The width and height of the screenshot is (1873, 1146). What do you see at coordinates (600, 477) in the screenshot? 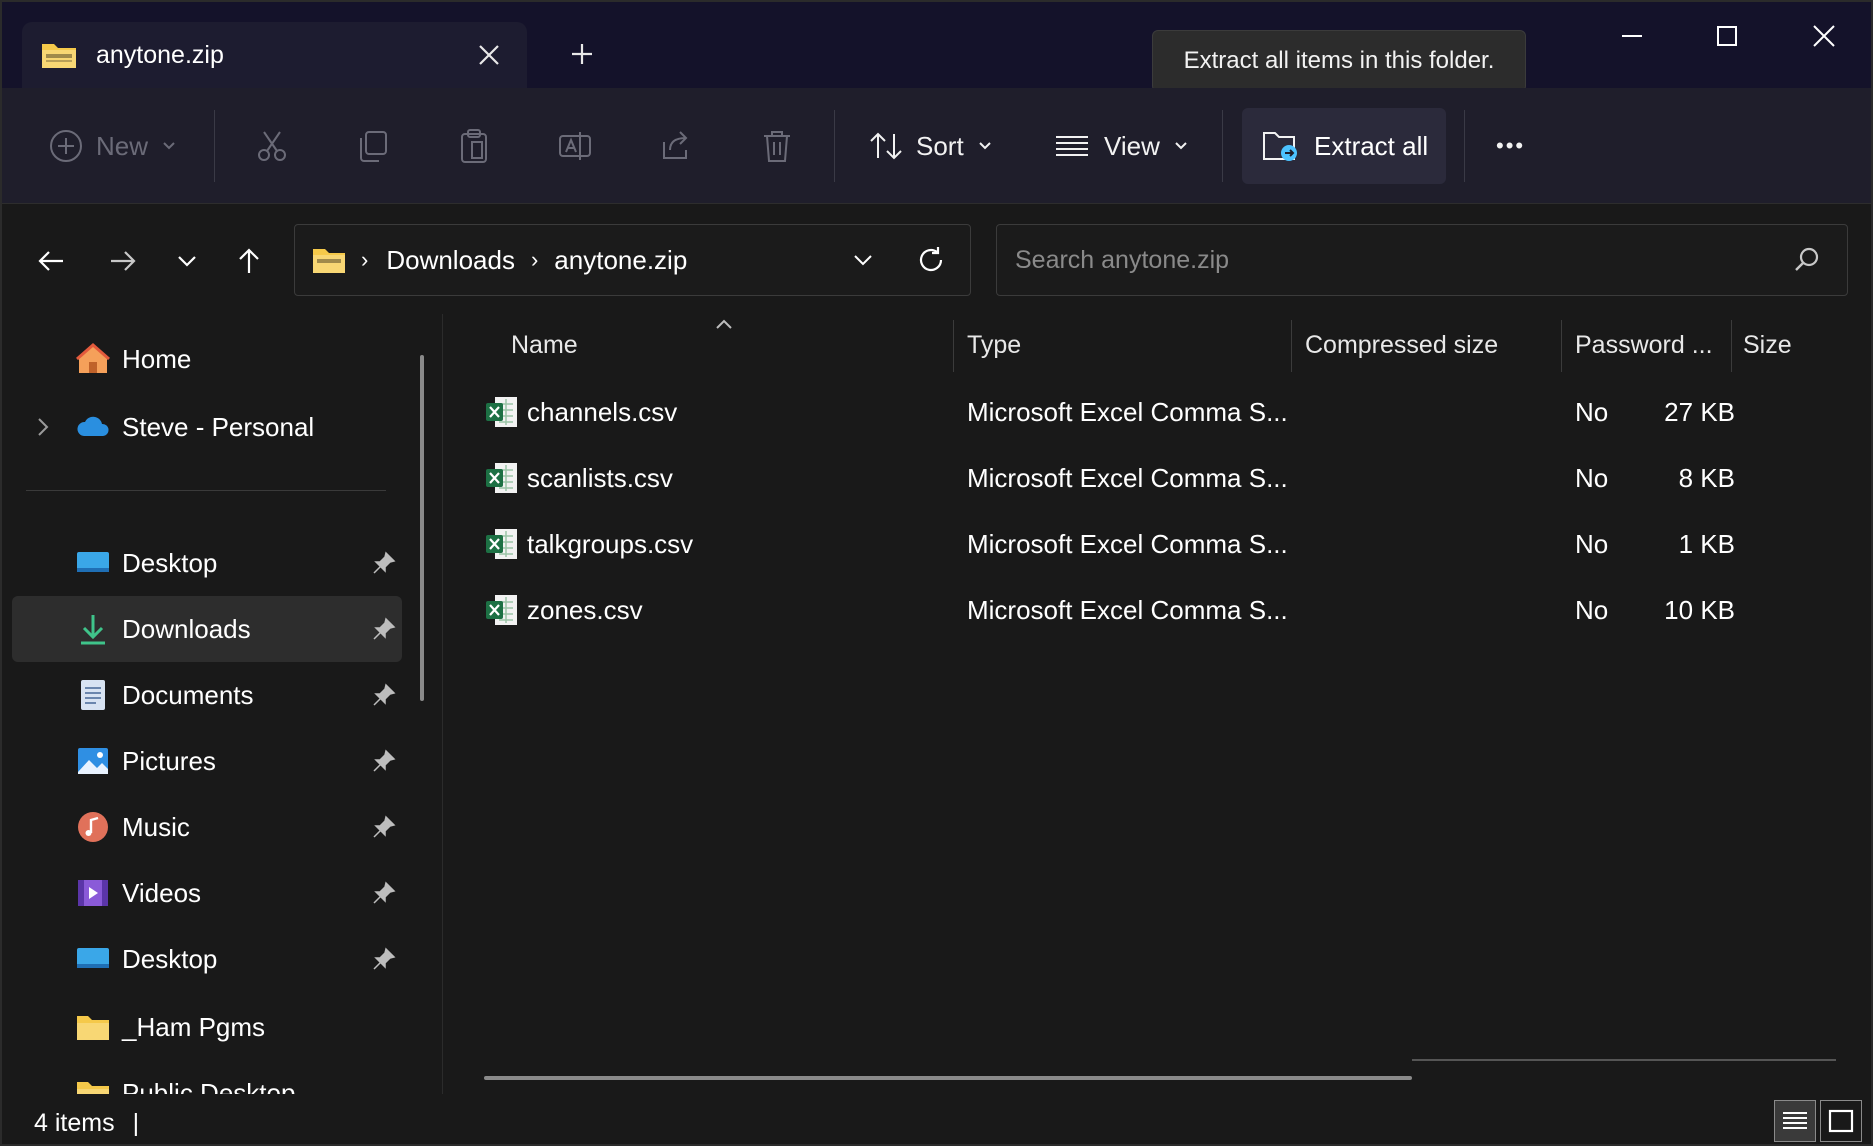
I see `file-name: scanlists.csv` at bounding box center [600, 477].